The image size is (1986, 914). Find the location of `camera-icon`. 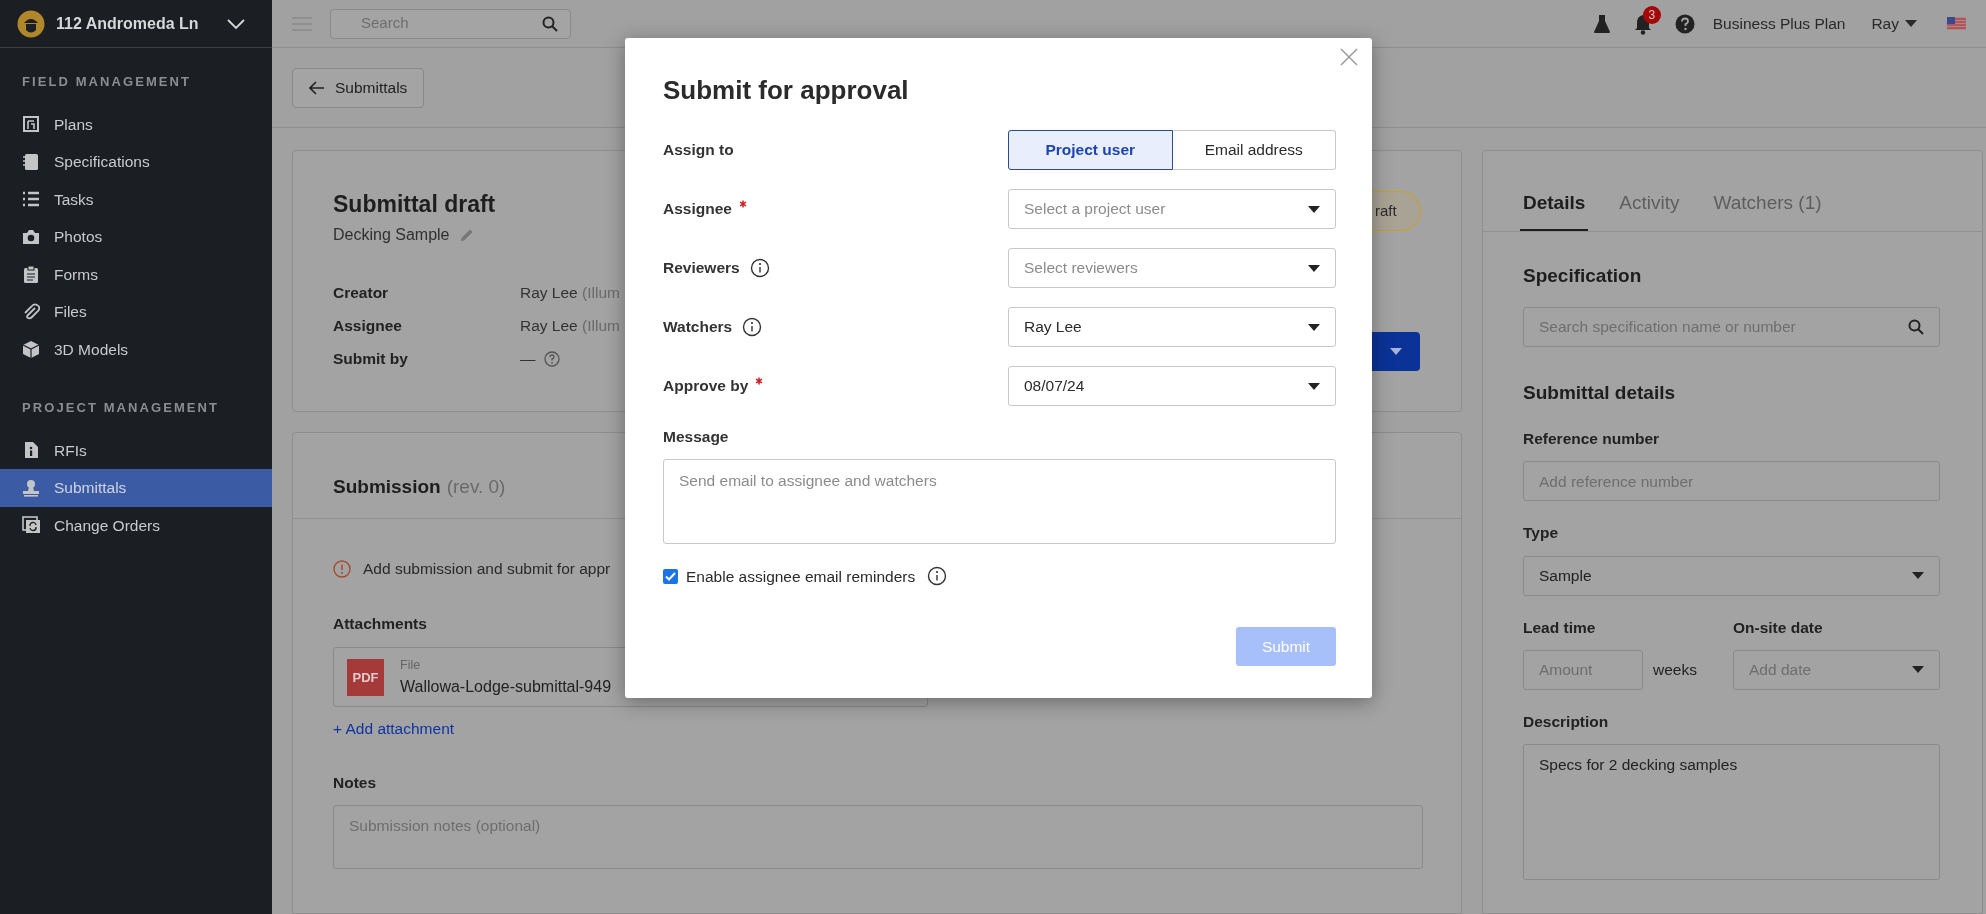

camera-icon is located at coordinates (31, 236).